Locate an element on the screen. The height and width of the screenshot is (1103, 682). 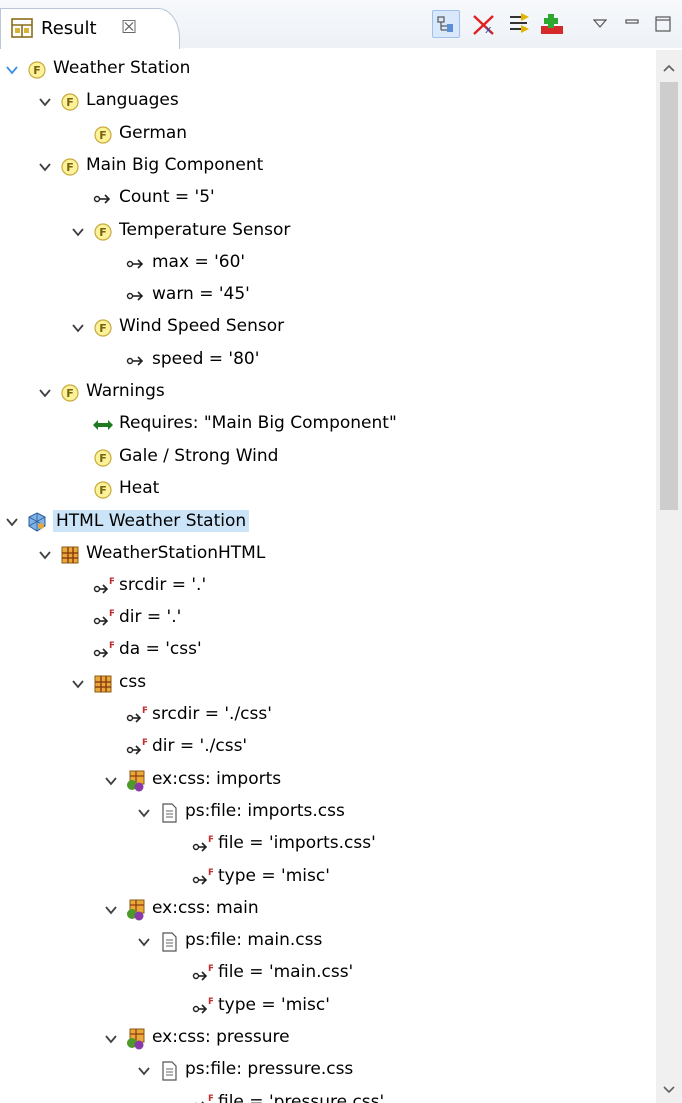
close-icon: ☒ is located at coordinates (129, 27).